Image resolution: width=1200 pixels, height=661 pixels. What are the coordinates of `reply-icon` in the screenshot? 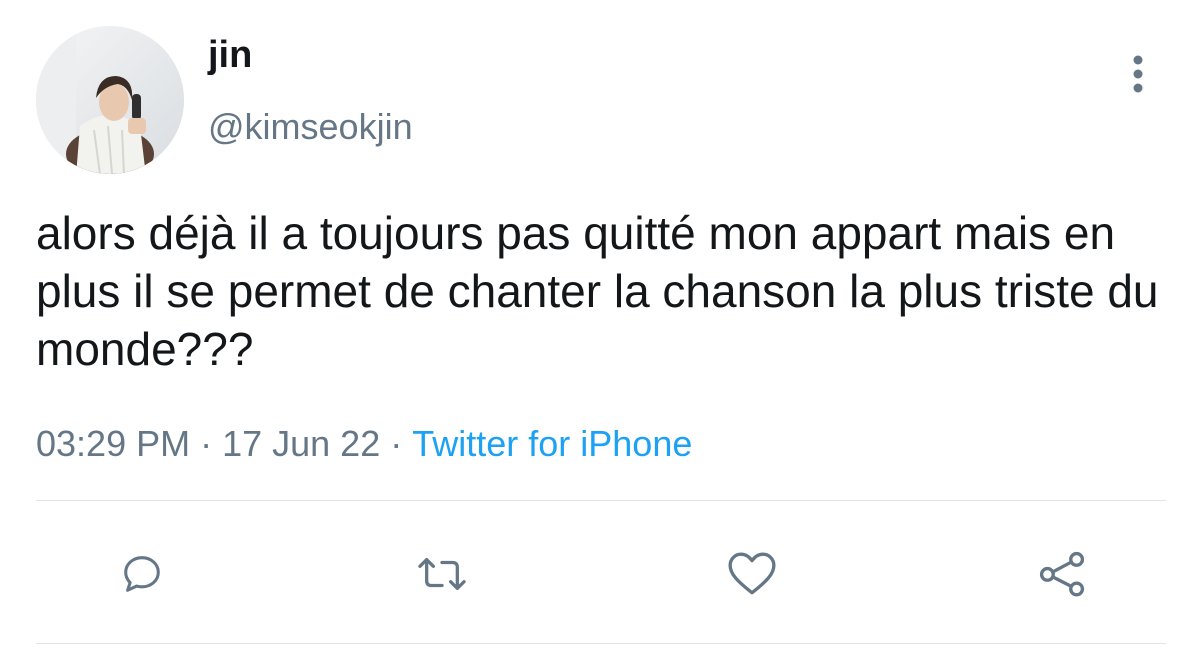 It's located at (142, 574).